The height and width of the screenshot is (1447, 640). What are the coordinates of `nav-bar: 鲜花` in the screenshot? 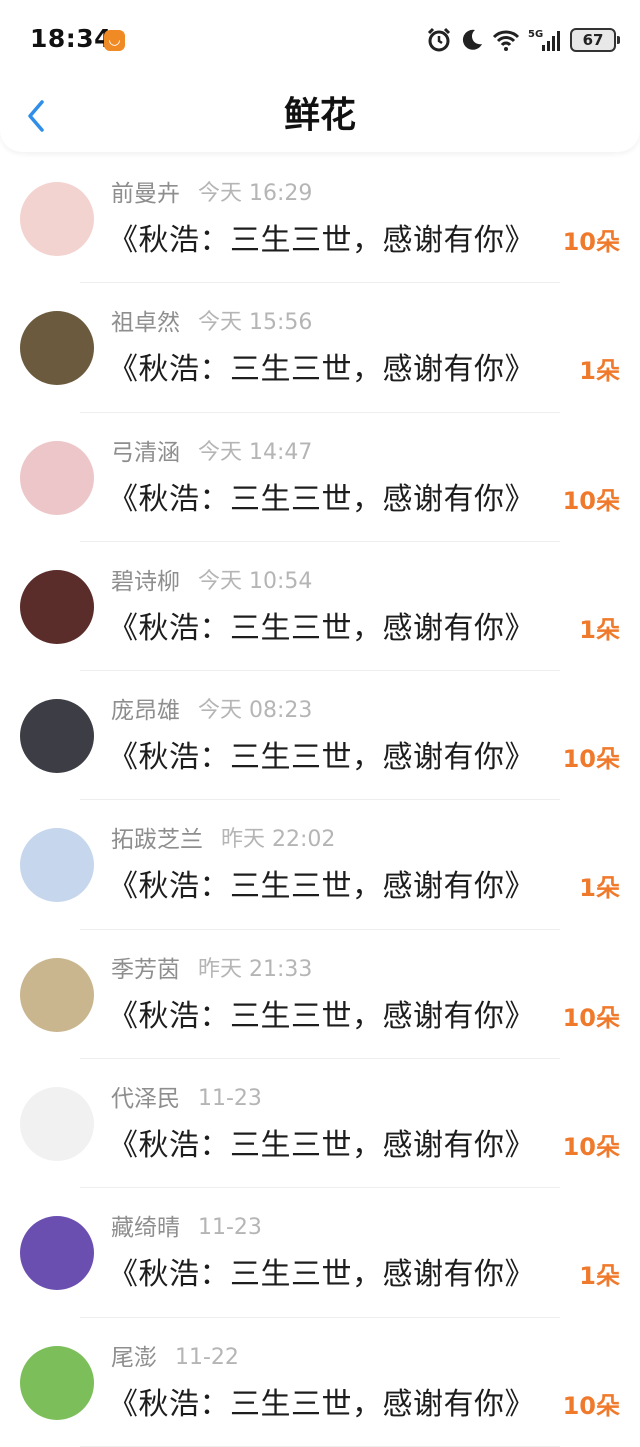 It's located at (320, 116).